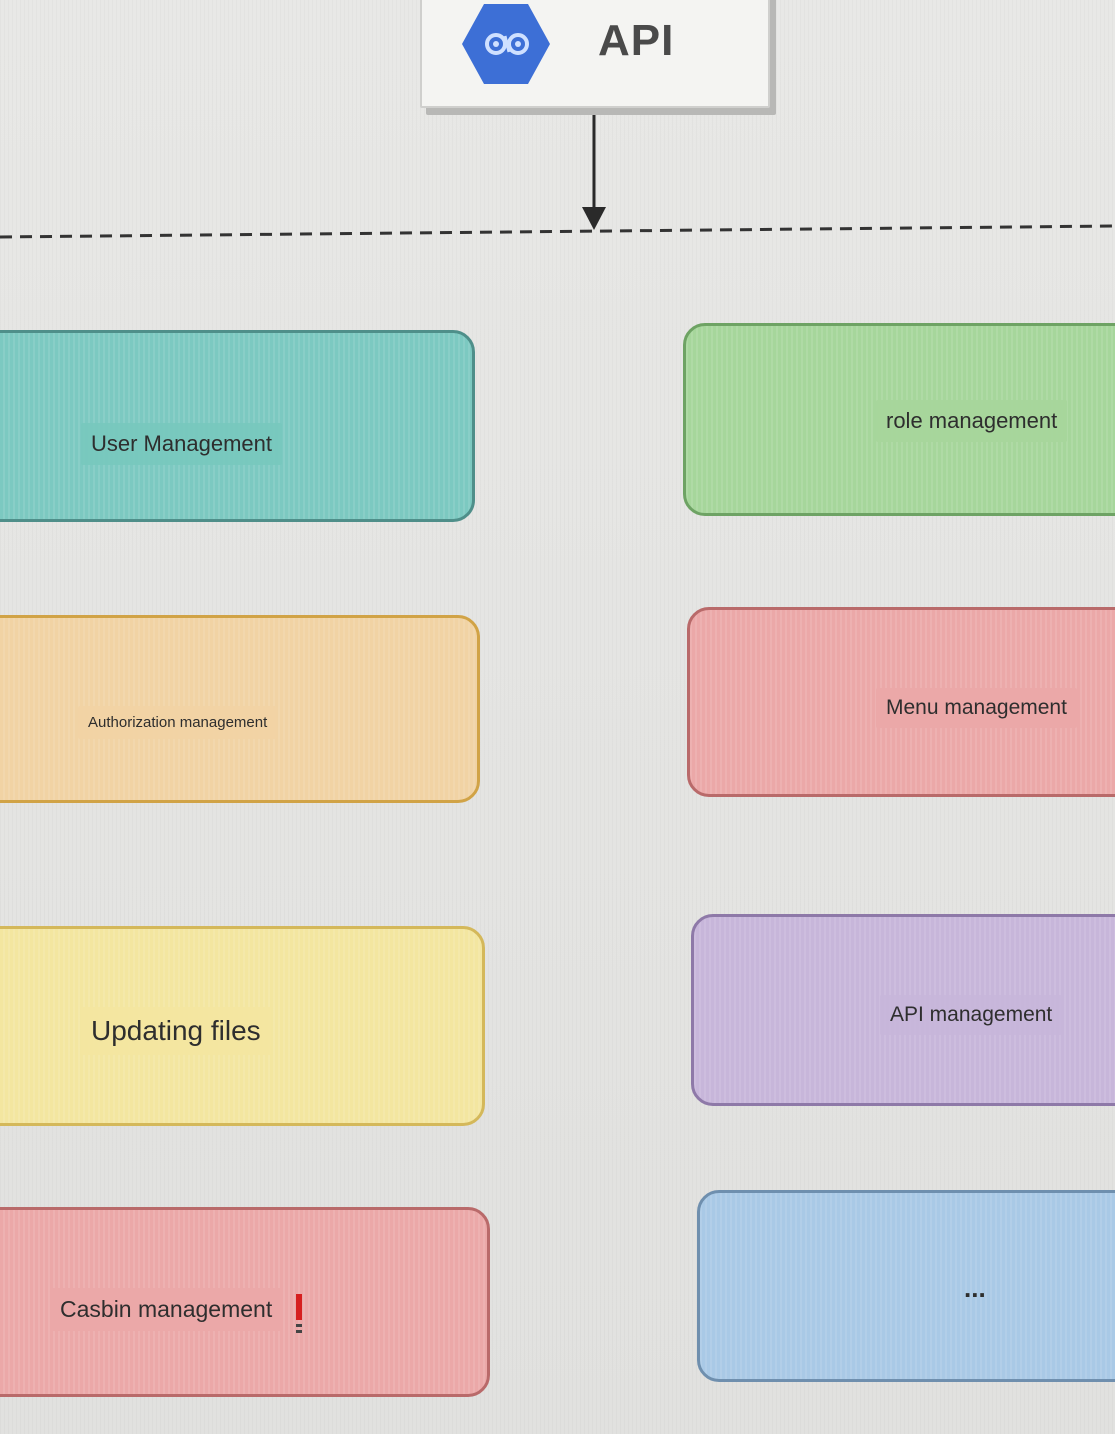 The height and width of the screenshot is (1434, 1115). I want to click on module-label: role management, so click(972, 421).